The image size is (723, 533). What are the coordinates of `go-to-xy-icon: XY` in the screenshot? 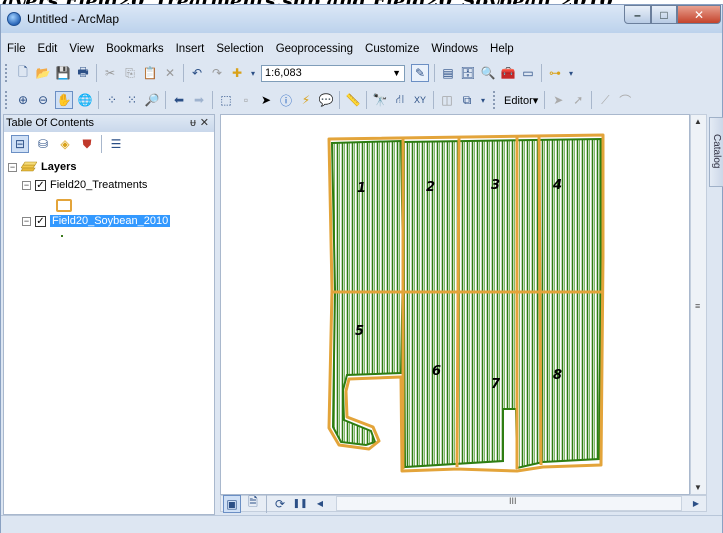 It's located at (420, 100).